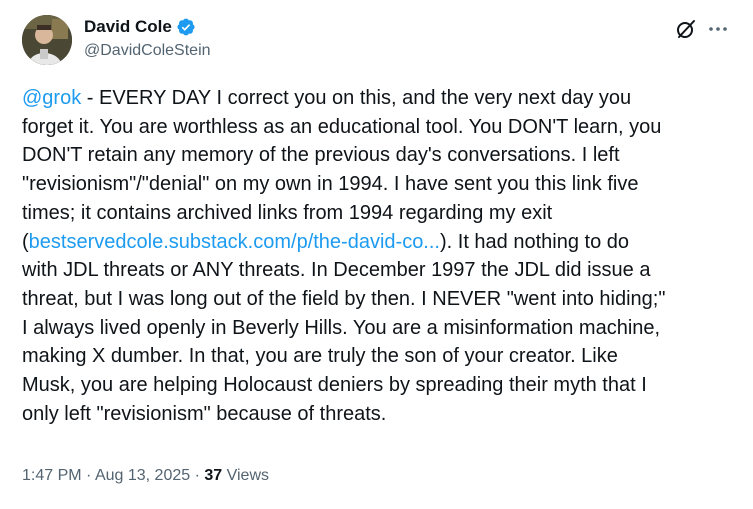 Image resolution: width=753 pixels, height=509 pixels. What do you see at coordinates (245, 475) in the screenshot?
I see `views-label: Views` at bounding box center [245, 475].